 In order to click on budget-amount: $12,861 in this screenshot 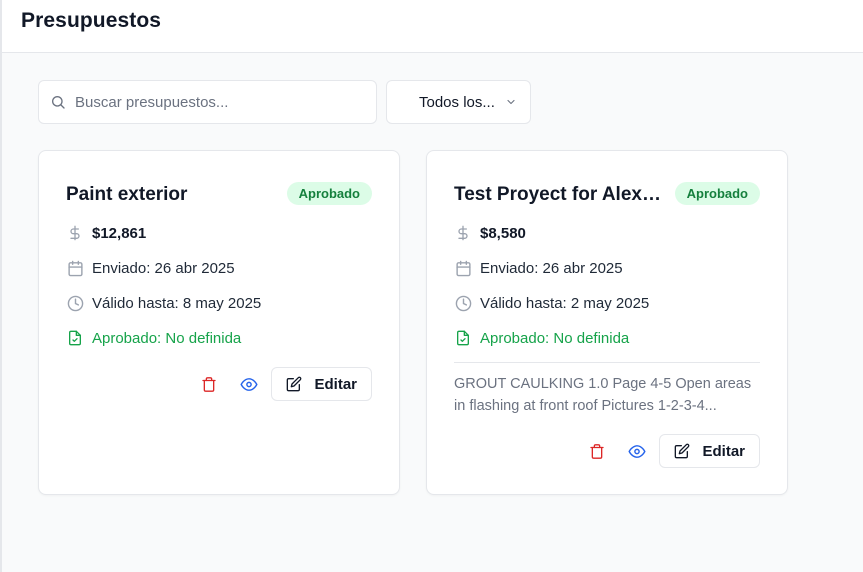, I will do `click(119, 233)`.